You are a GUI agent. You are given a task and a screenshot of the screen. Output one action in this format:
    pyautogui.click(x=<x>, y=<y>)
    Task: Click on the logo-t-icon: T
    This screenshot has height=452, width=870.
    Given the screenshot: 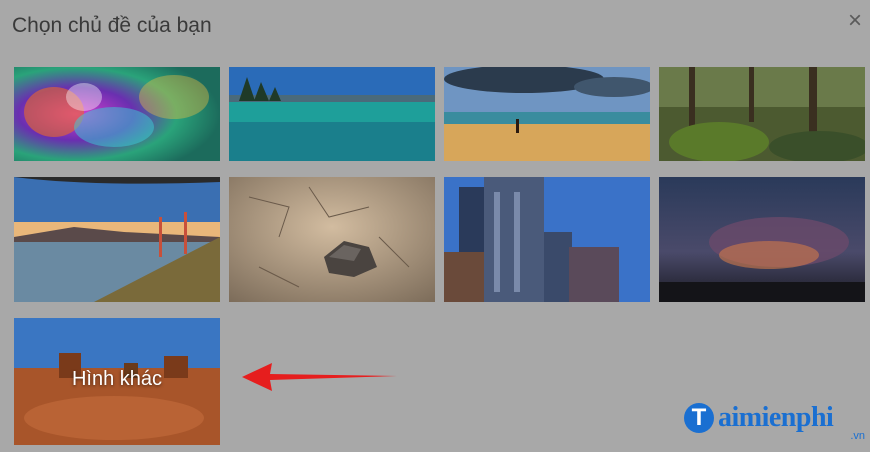 What is the action you would take?
    pyautogui.click(x=699, y=418)
    